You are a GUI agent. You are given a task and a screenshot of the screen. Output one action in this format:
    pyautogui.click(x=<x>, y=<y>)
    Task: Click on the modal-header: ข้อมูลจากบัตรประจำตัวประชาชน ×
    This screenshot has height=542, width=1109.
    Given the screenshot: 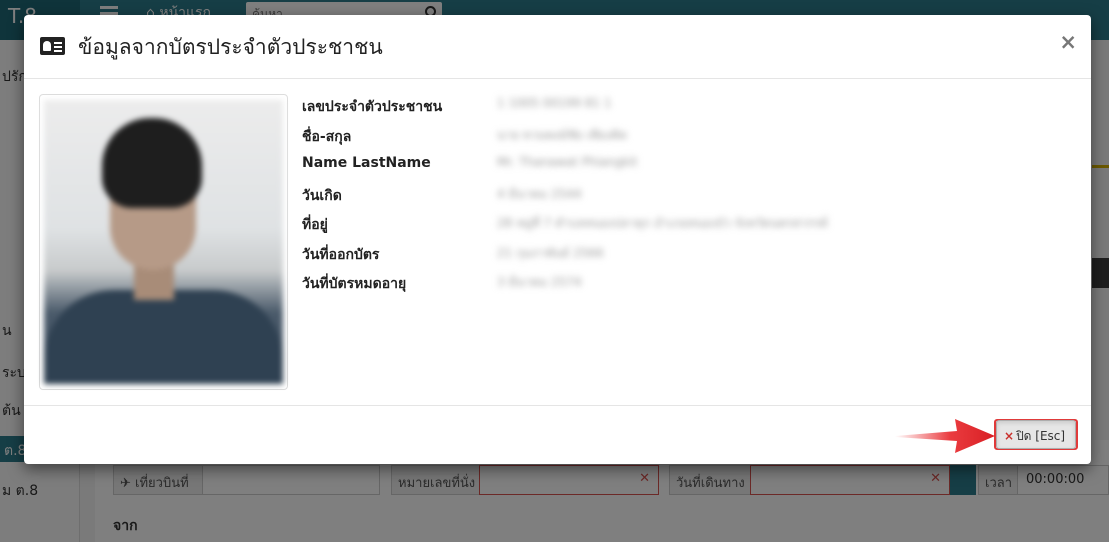 What is the action you would take?
    pyautogui.click(x=557, y=47)
    